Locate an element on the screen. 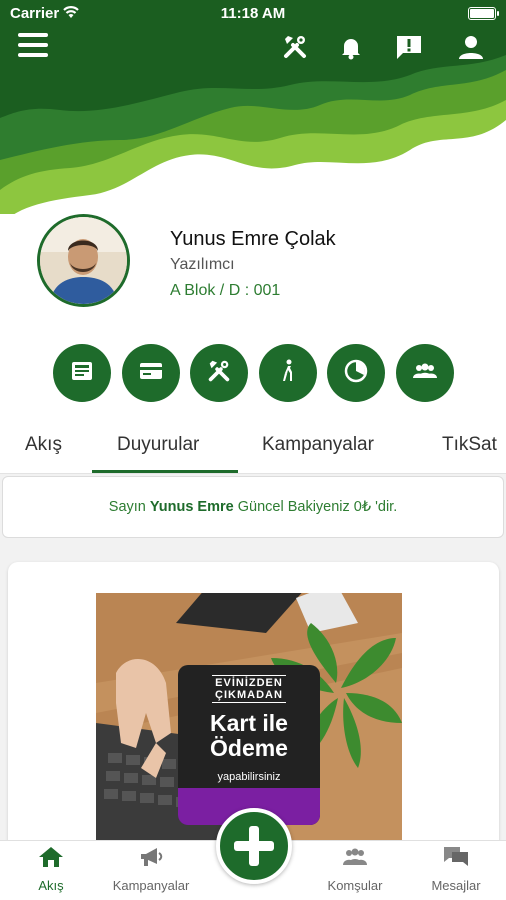 This screenshot has width=506, height=900. megaphone-icon is located at coordinates (151, 860).